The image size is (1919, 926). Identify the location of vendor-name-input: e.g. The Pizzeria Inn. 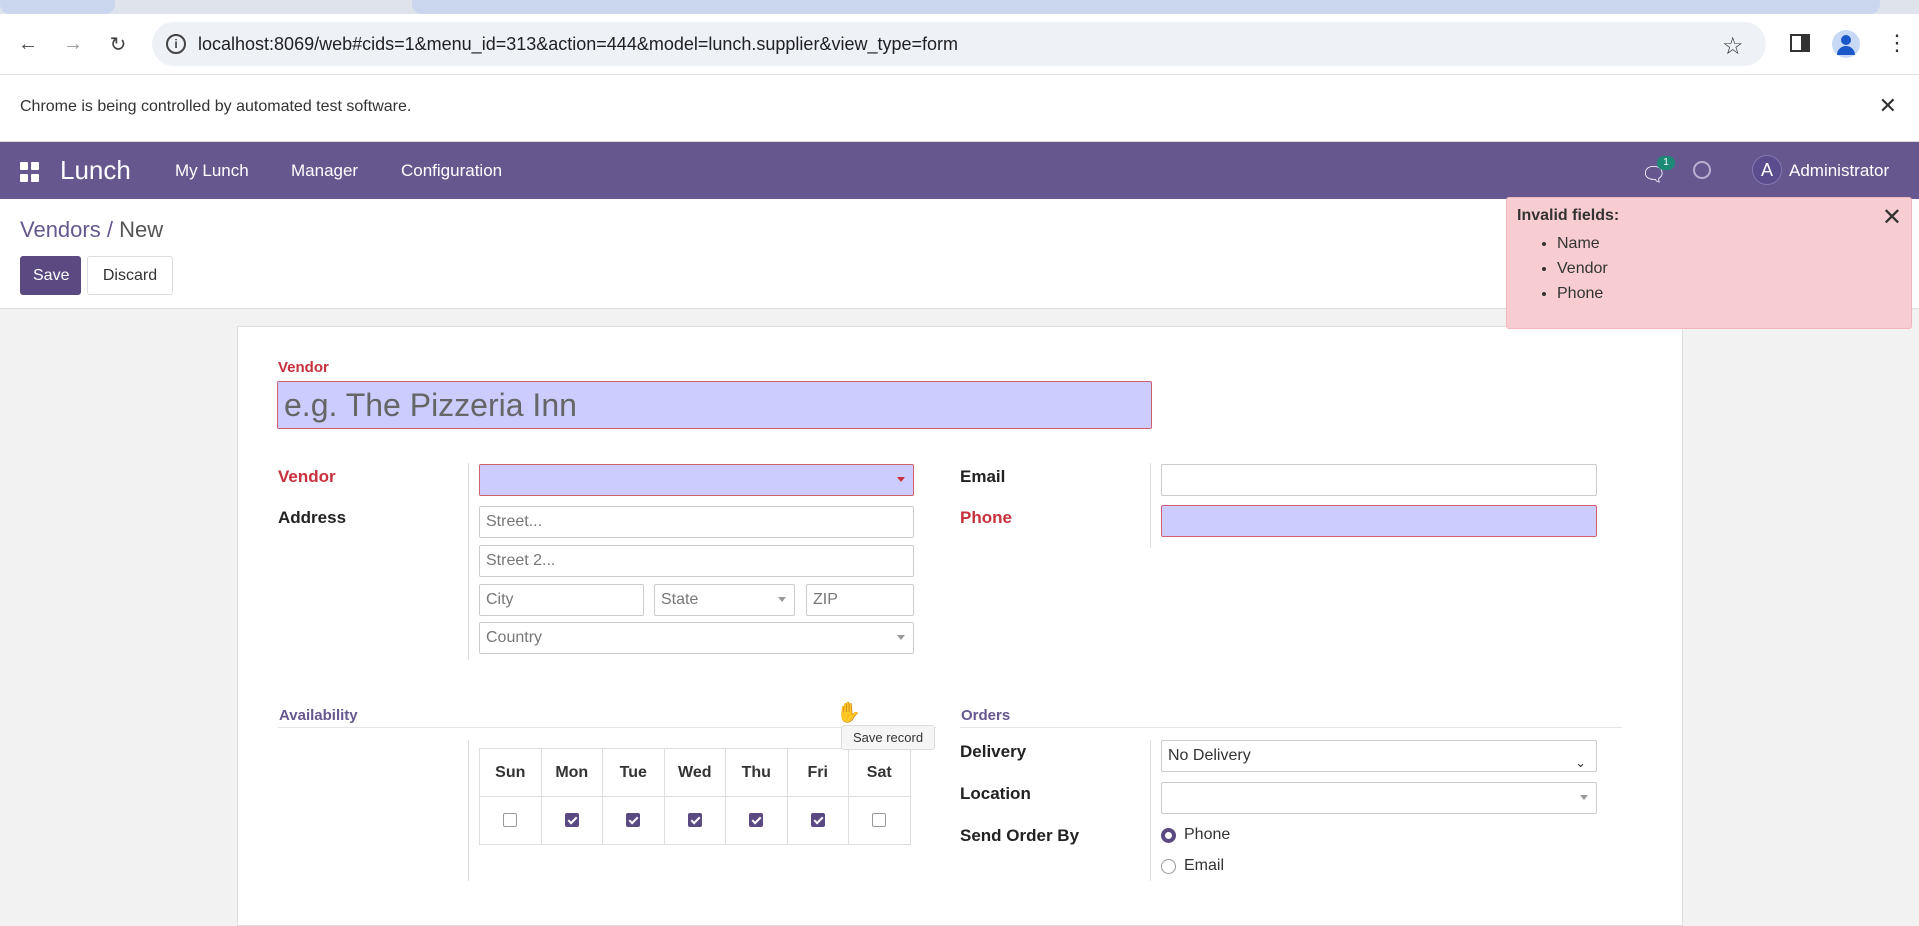
(714, 405).